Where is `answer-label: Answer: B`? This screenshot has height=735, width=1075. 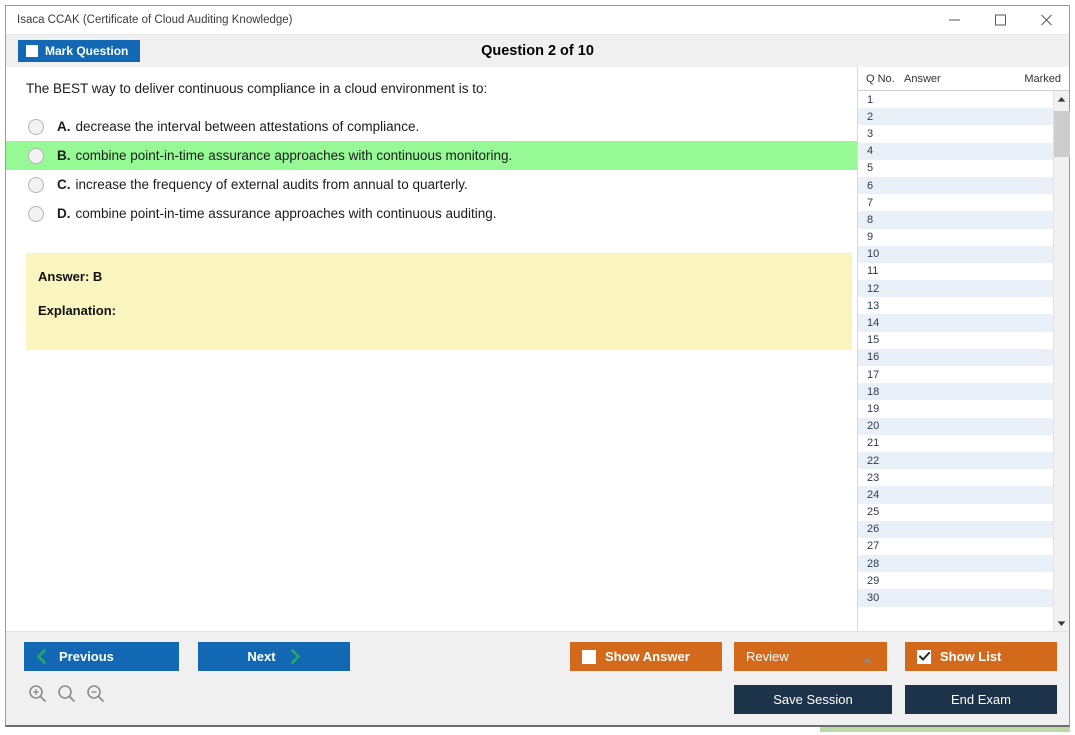 answer-label: Answer: B is located at coordinates (70, 276).